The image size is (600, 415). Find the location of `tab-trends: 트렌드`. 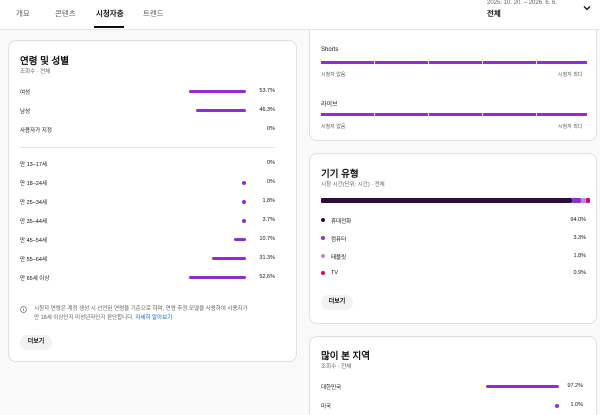

tab-trends: 트렌드 is located at coordinates (153, 13).